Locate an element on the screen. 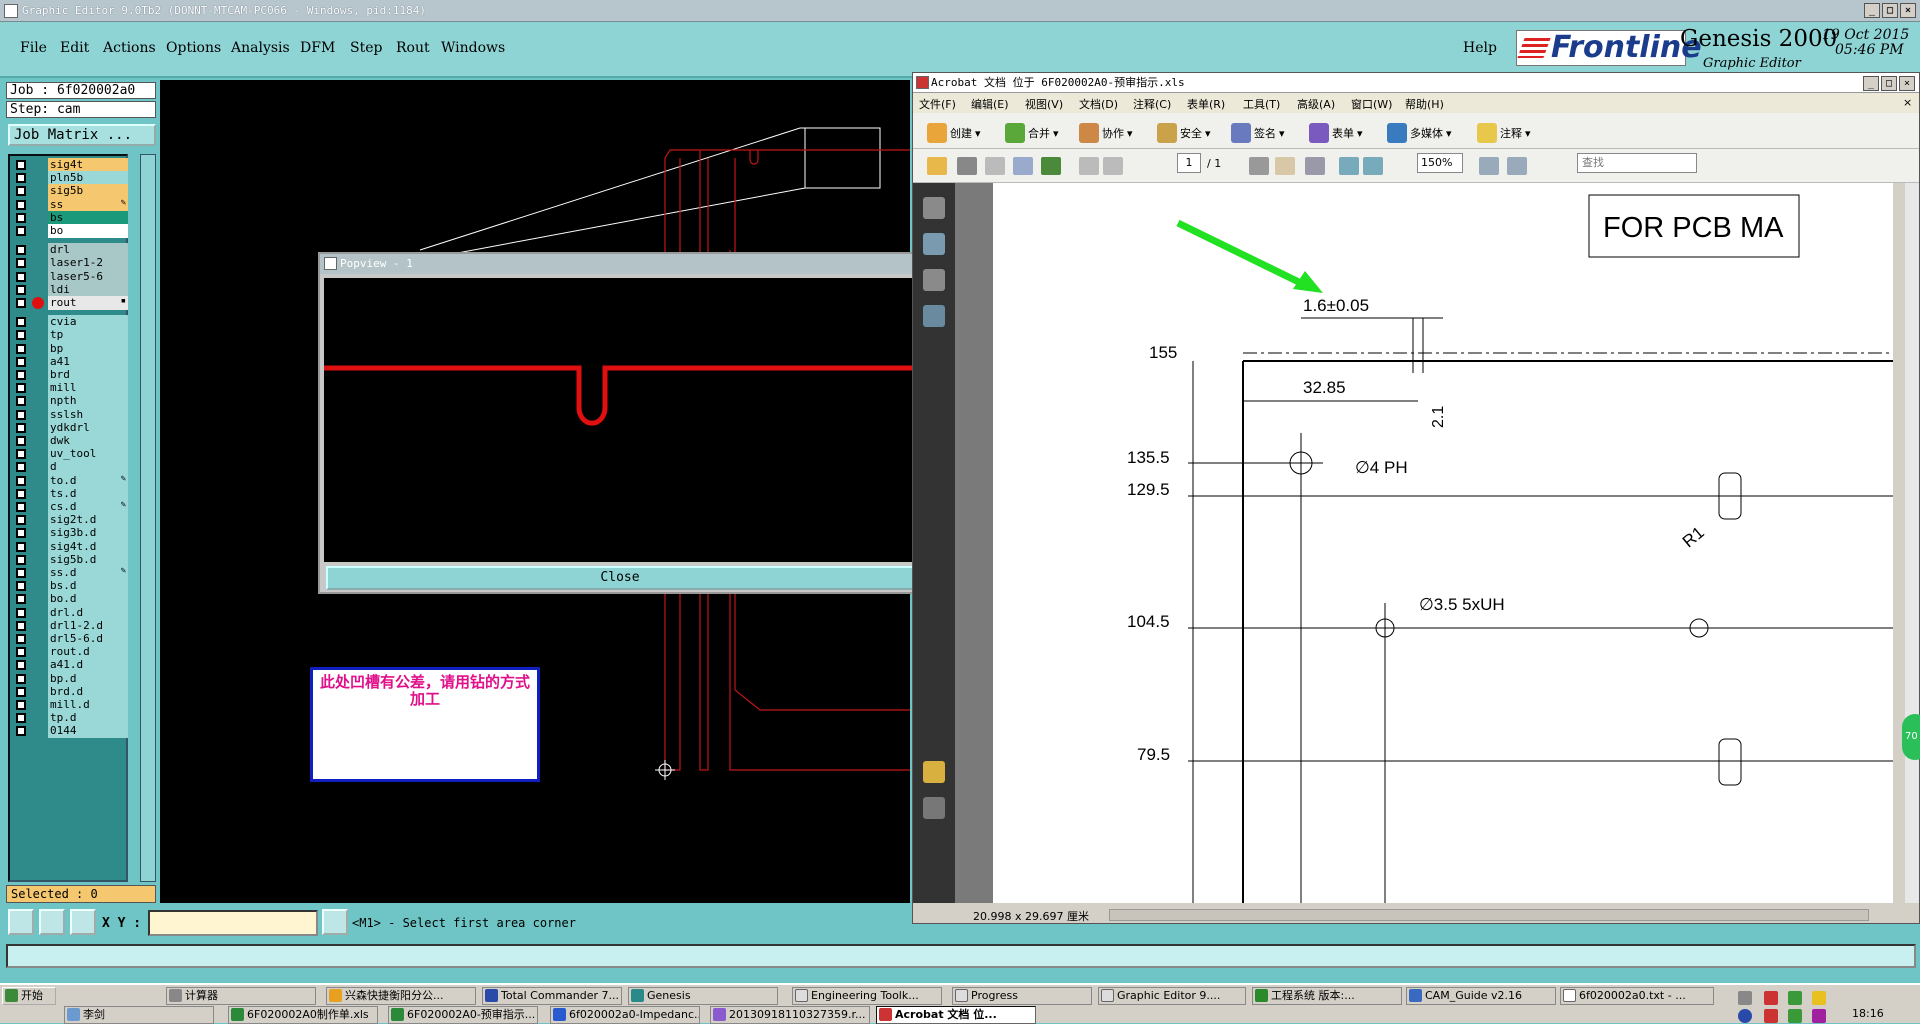 This screenshot has height=1024, width=1920. layer-row-mill.d: mill.d is located at coordinates (71, 705).